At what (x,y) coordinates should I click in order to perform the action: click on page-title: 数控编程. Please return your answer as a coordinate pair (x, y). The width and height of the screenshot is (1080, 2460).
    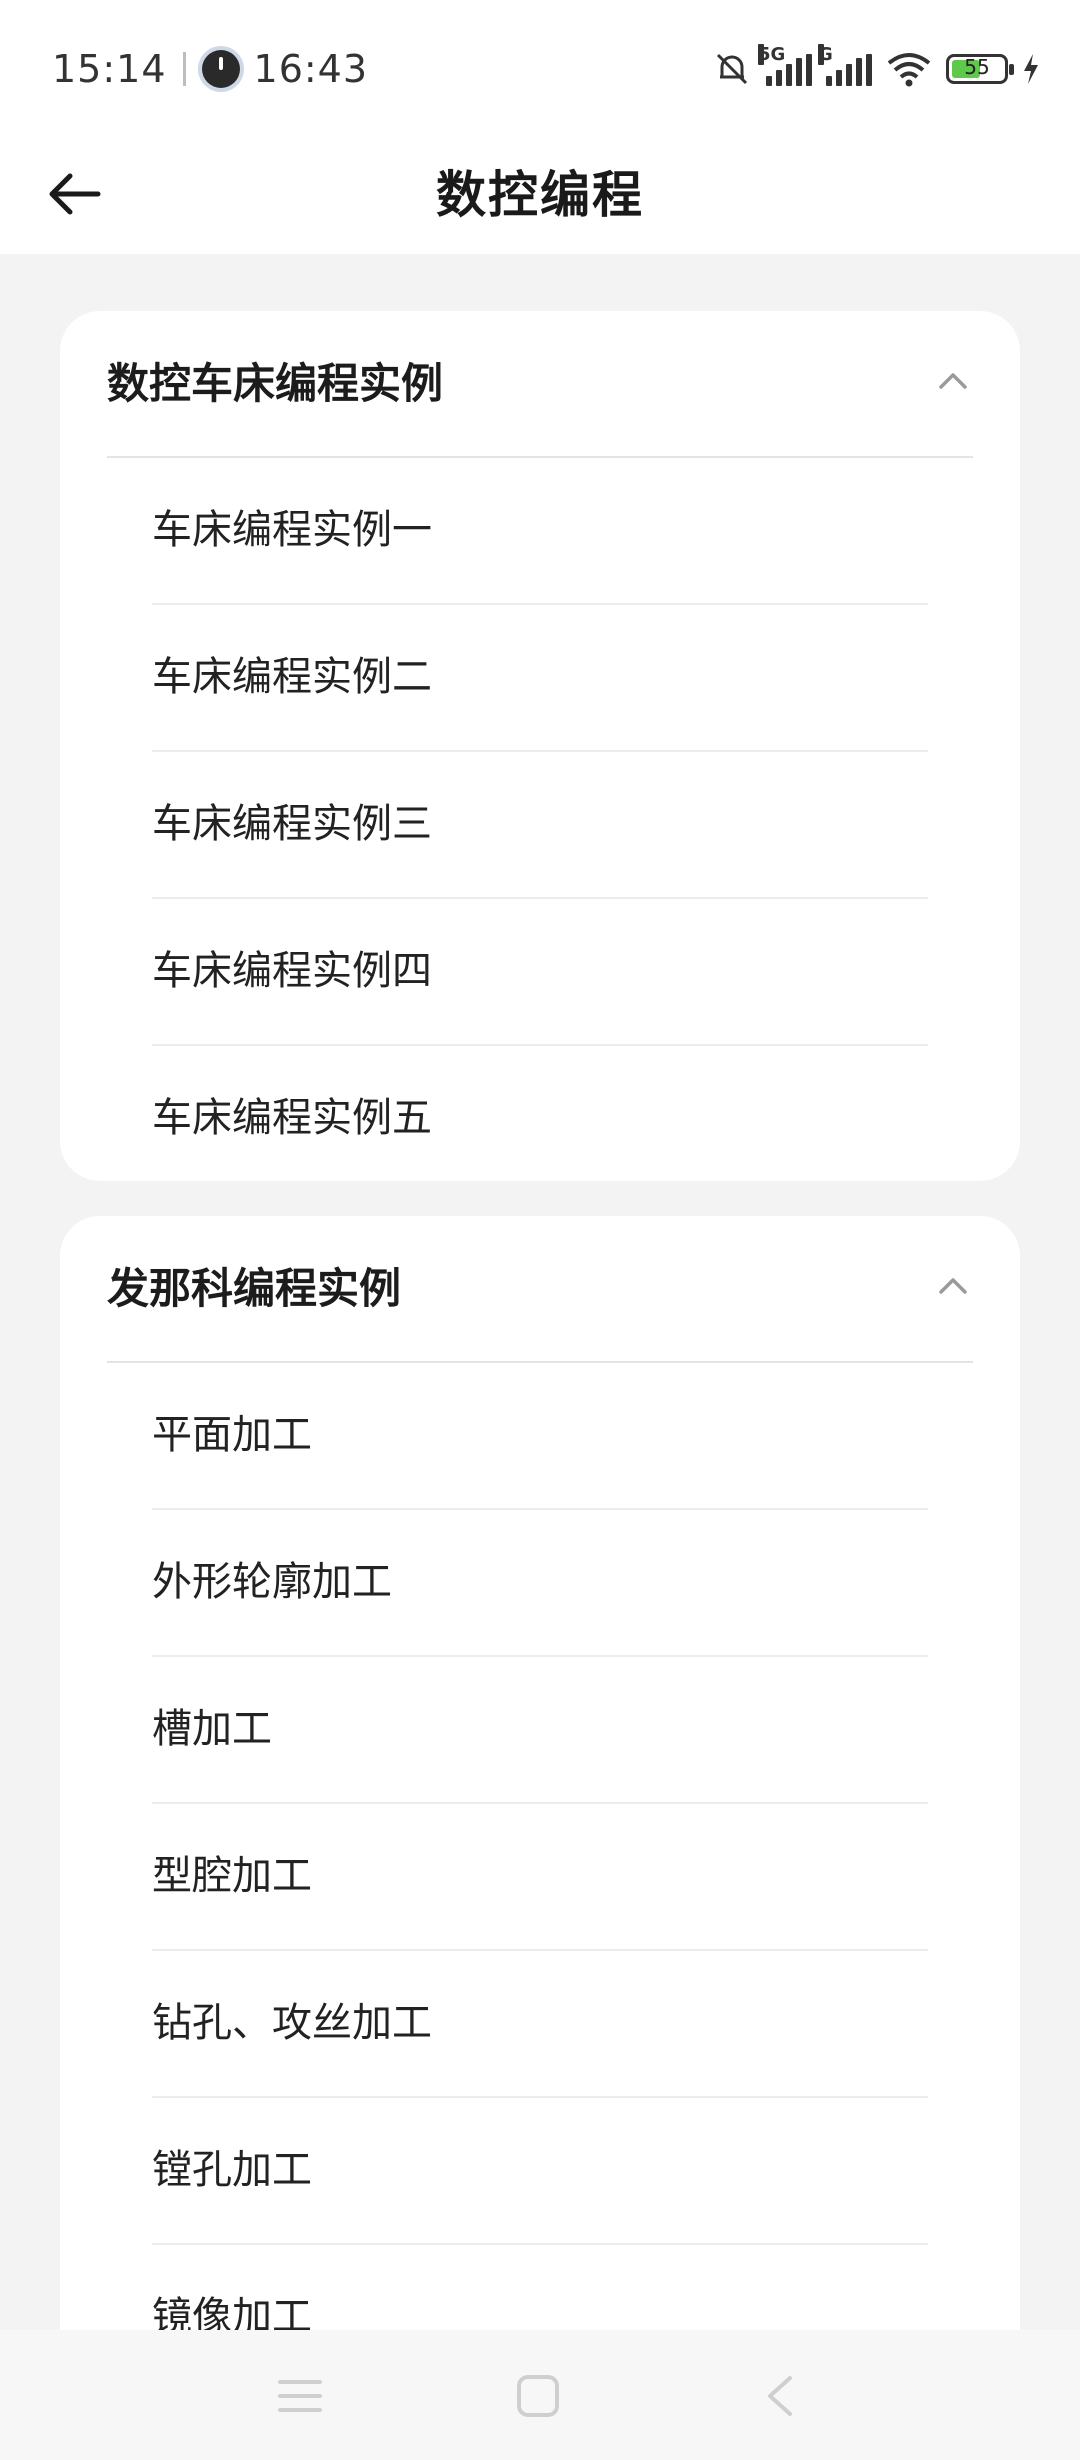
    Looking at the image, I should click on (540, 195).